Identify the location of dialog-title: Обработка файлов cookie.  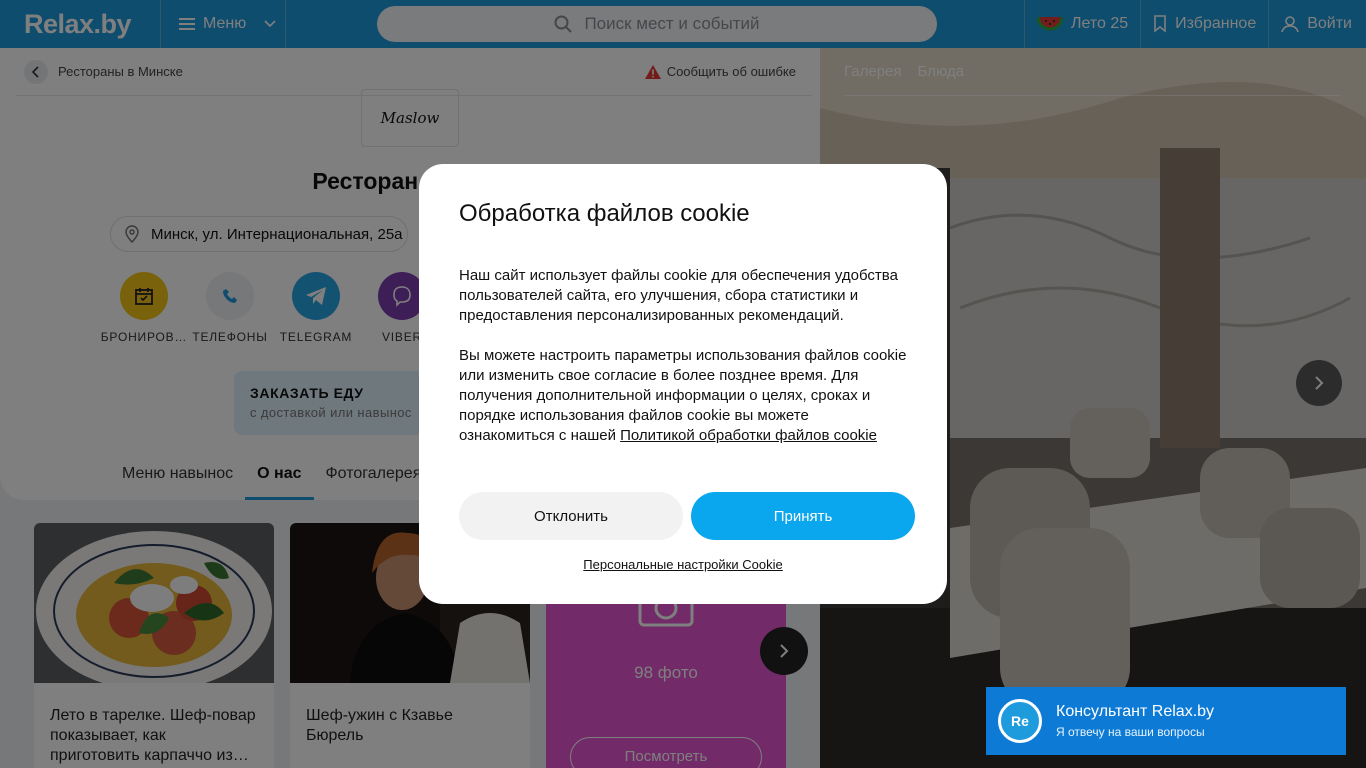
(604, 213).